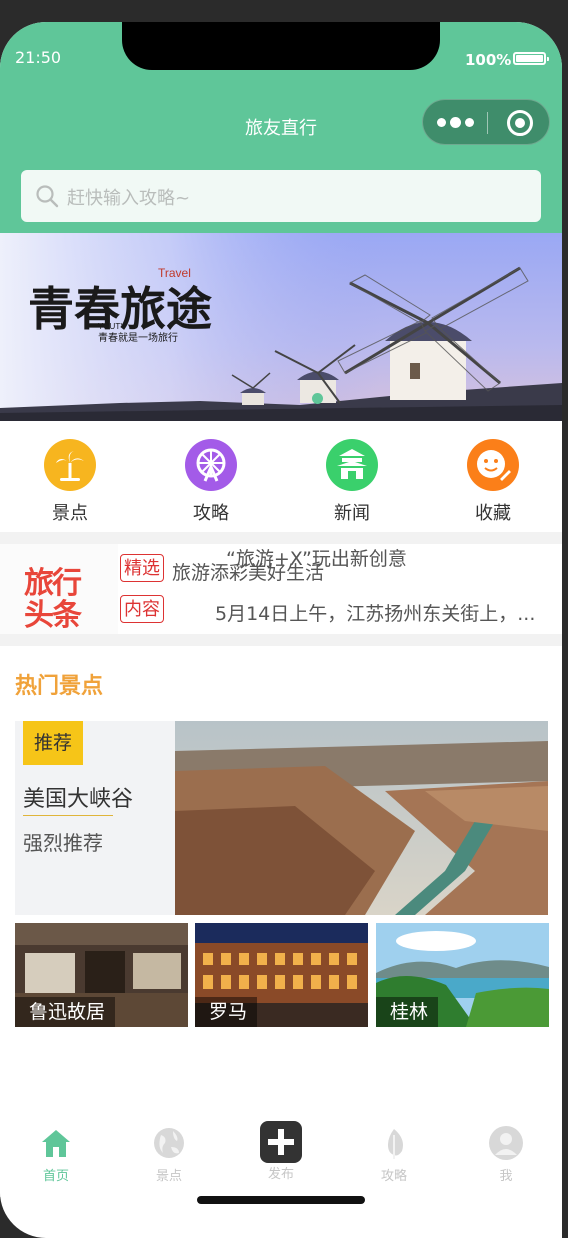 This screenshot has width=568, height=1238. What do you see at coordinates (101, 975) in the screenshot?
I see `spot-thumb-luxun: 鲁迅故居` at bounding box center [101, 975].